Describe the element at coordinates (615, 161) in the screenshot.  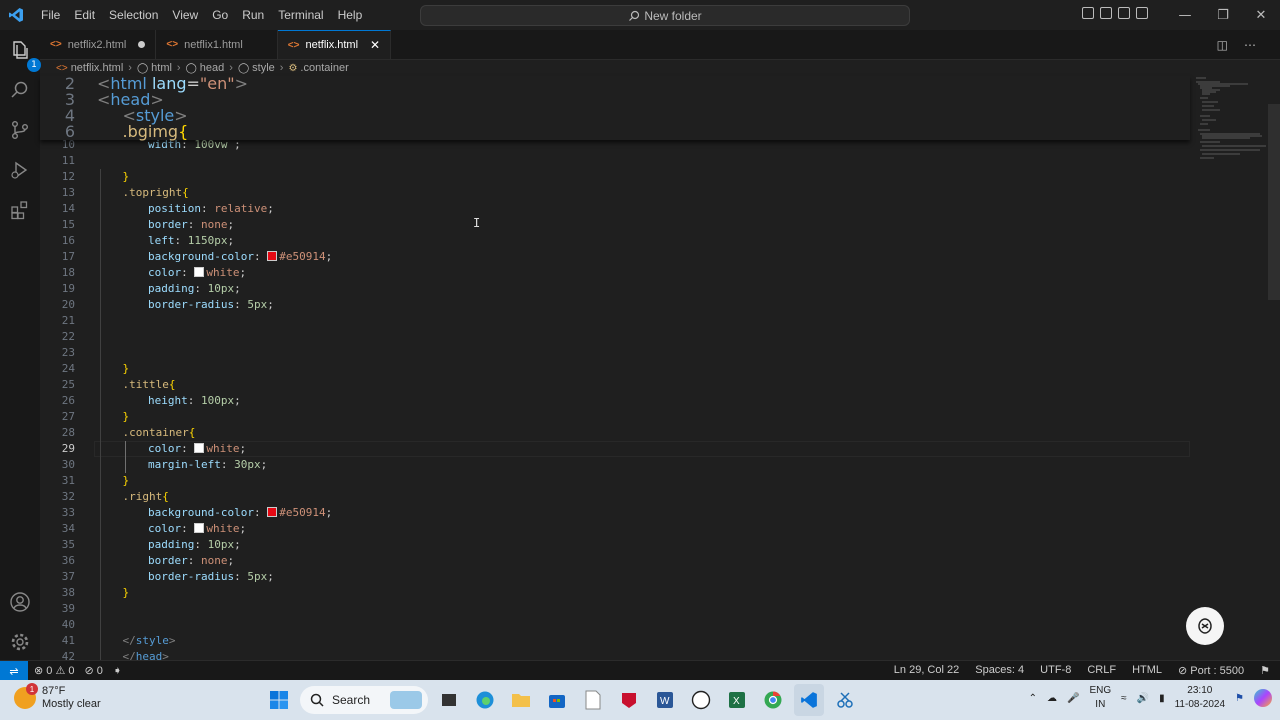
I see `code-line: 11` at that location.